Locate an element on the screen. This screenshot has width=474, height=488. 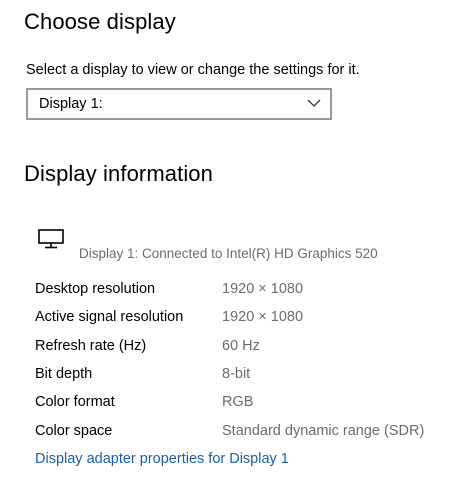
info-label: Bit depth is located at coordinates (64, 374).